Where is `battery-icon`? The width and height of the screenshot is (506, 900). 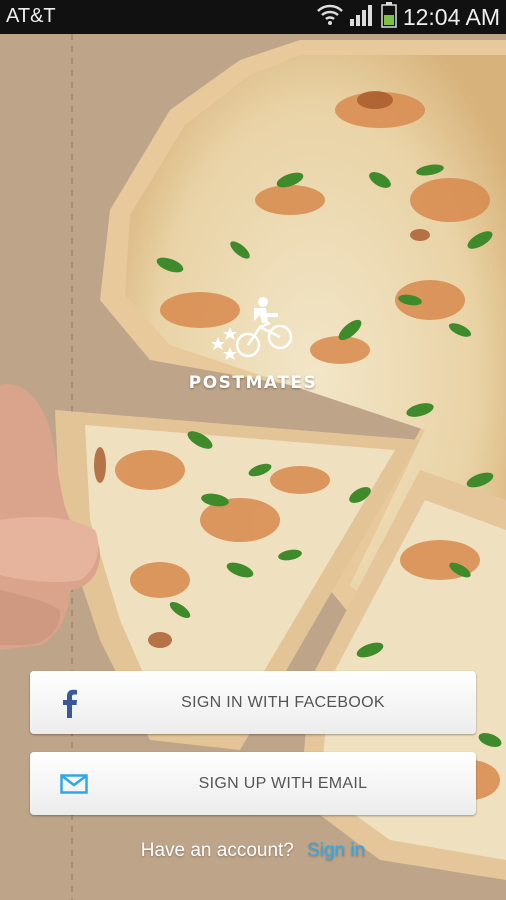
battery-icon is located at coordinates (389, 17).